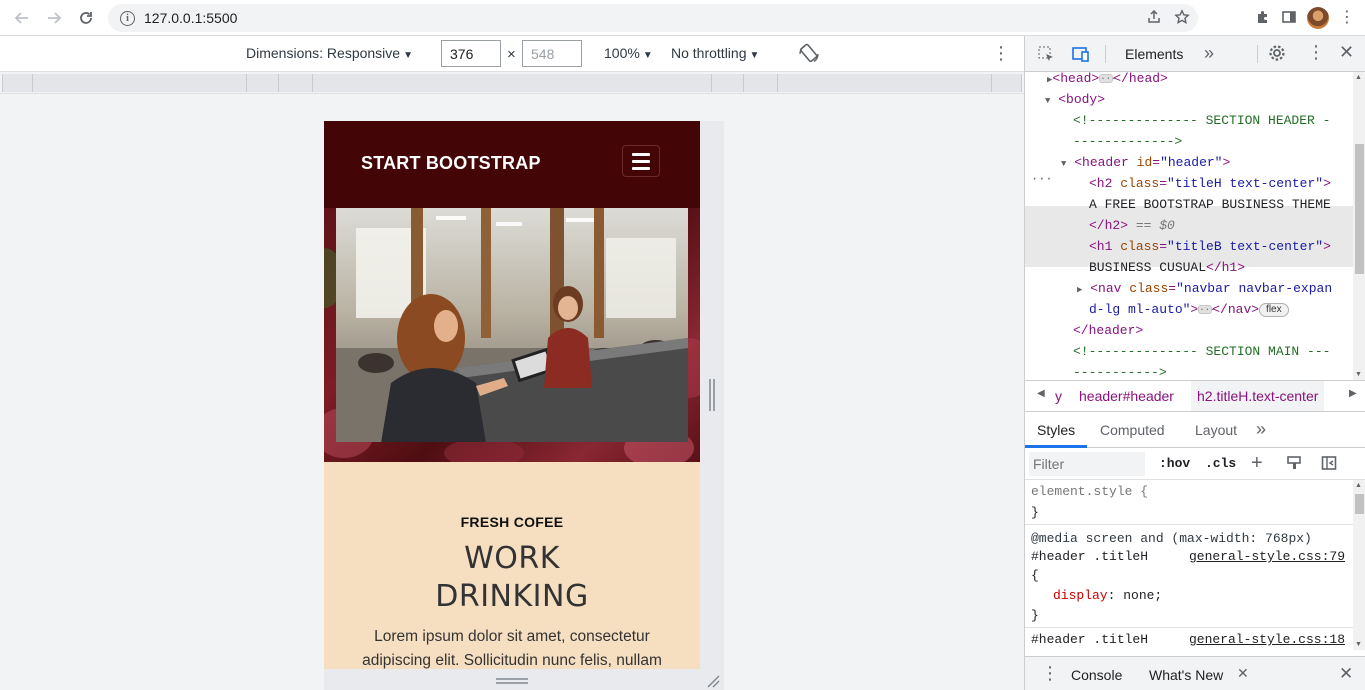 Image resolution: width=1365 pixels, height=690 pixels. What do you see at coordinates (1267, 557) in the screenshot?
I see `rule-source-link: general-style.css:79` at bounding box center [1267, 557].